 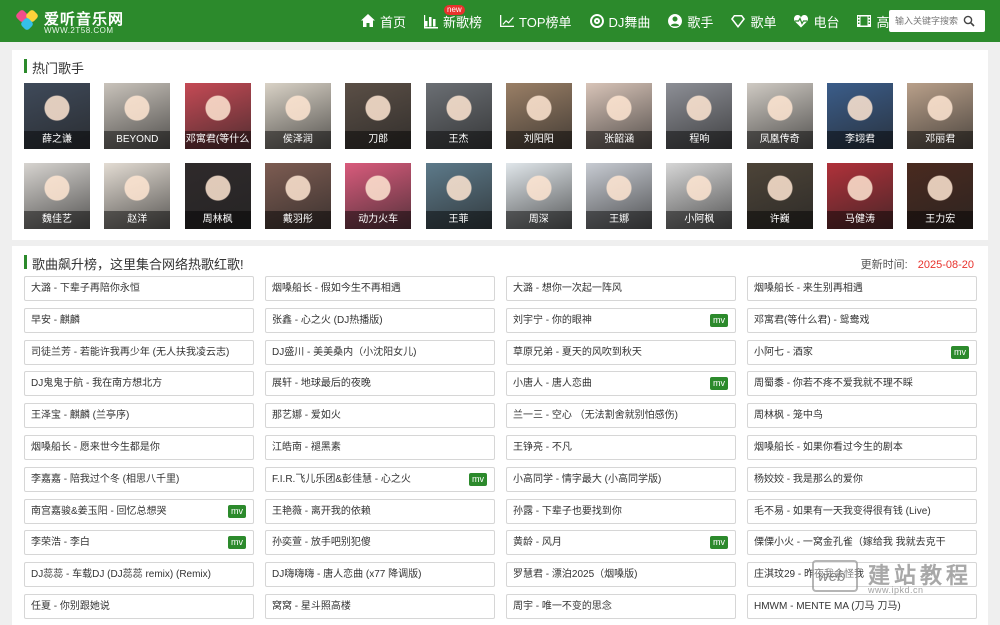 I want to click on nav-radio: 电台, so click(x=816, y=21).